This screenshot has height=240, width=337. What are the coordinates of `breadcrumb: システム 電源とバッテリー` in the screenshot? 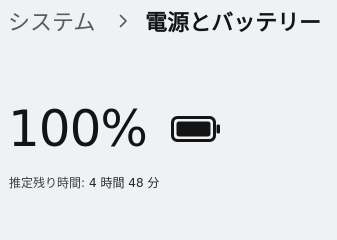 It's located at (164, 21).